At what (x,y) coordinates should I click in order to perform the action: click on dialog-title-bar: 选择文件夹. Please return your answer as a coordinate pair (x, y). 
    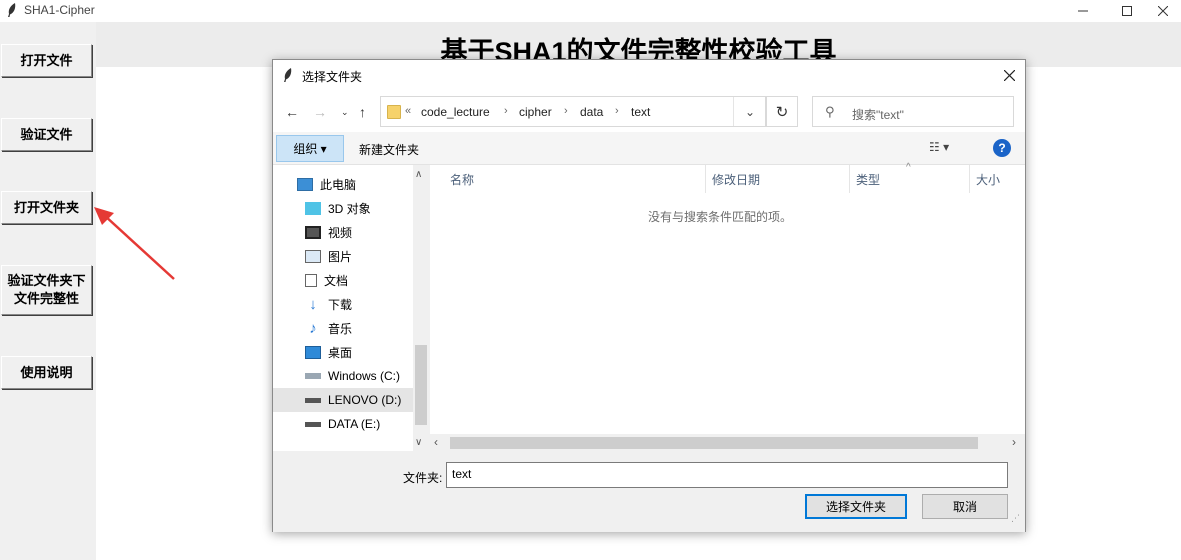
    Looking at the image, I should click on (649, 75).